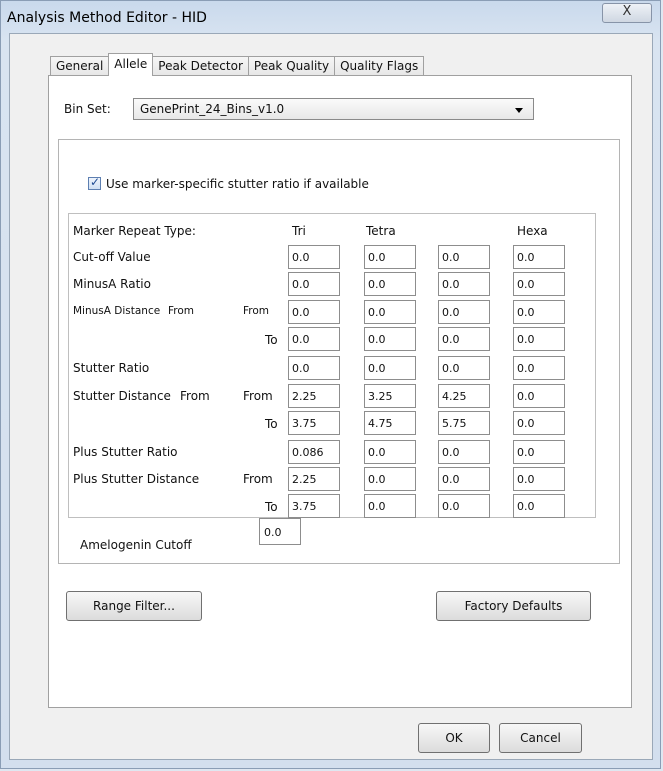 This screenshot has height=771, width=663. Describe the element at coordinates (314, 339) in the screenshot. I see `minusa-to-tri-field: 0.0` at that location.